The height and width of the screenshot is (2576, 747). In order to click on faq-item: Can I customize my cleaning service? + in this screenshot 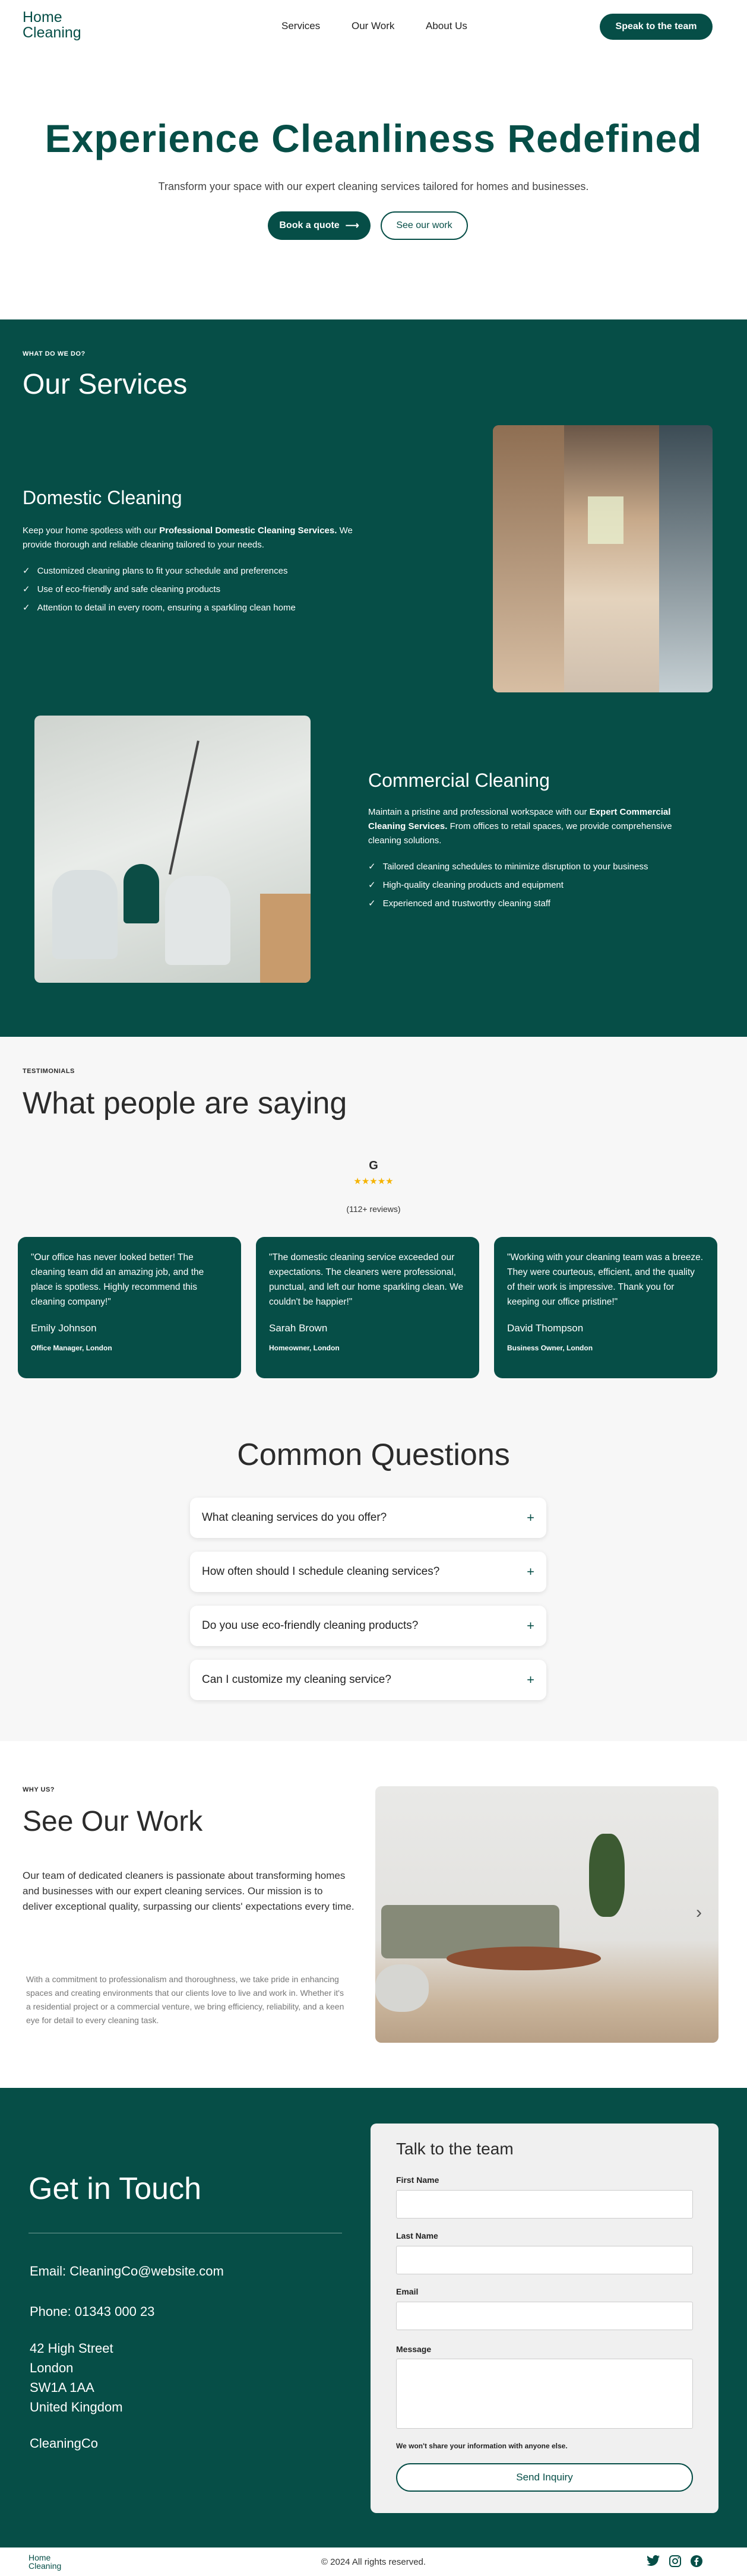, I will do `click(368, 1680)`.